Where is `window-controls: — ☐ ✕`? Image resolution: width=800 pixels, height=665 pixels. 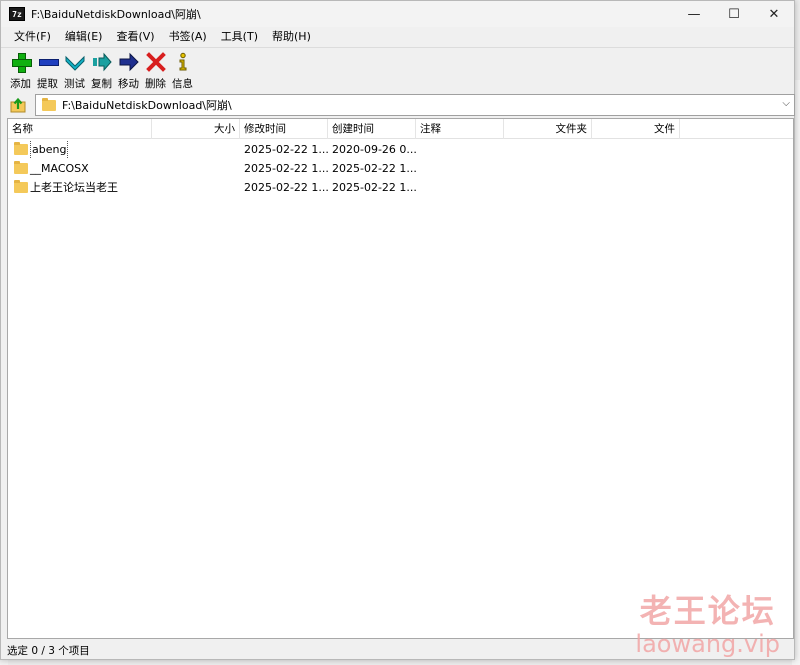 window-controls: — ☐ ✕ is located at coordinates (734, 14).